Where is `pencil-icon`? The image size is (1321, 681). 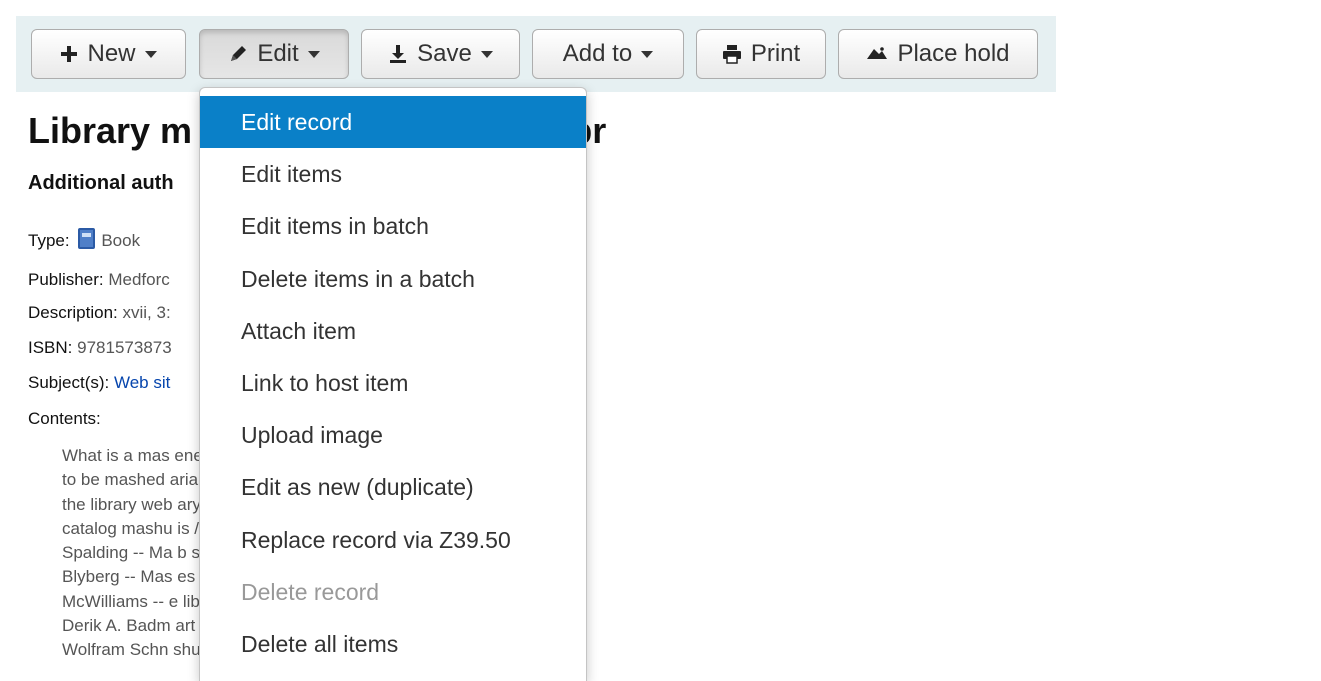
pencil-icon is located at coordinates (238, 54).